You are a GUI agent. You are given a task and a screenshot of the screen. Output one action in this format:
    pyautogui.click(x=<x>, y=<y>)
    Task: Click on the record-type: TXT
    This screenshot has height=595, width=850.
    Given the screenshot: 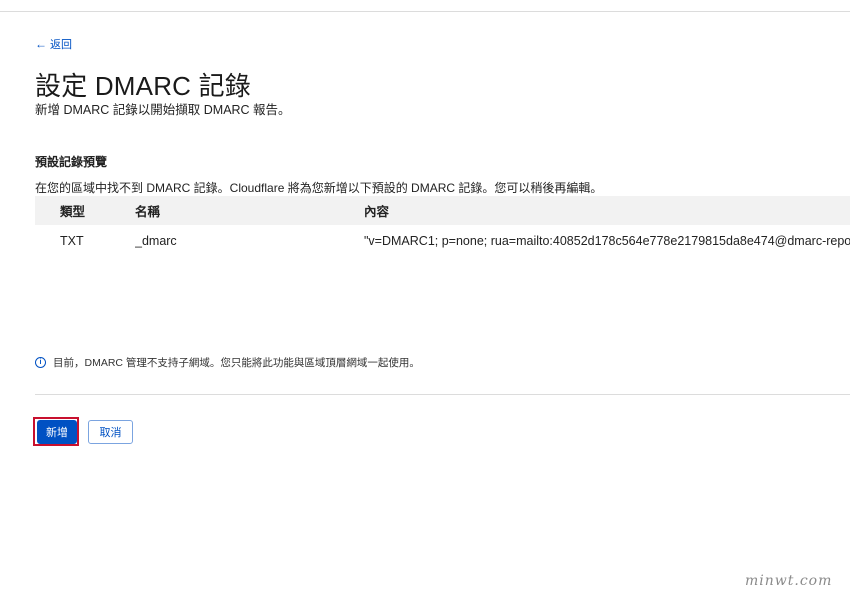 What is the action you would take?
    pyautogui.click(x=72, y=241)
    